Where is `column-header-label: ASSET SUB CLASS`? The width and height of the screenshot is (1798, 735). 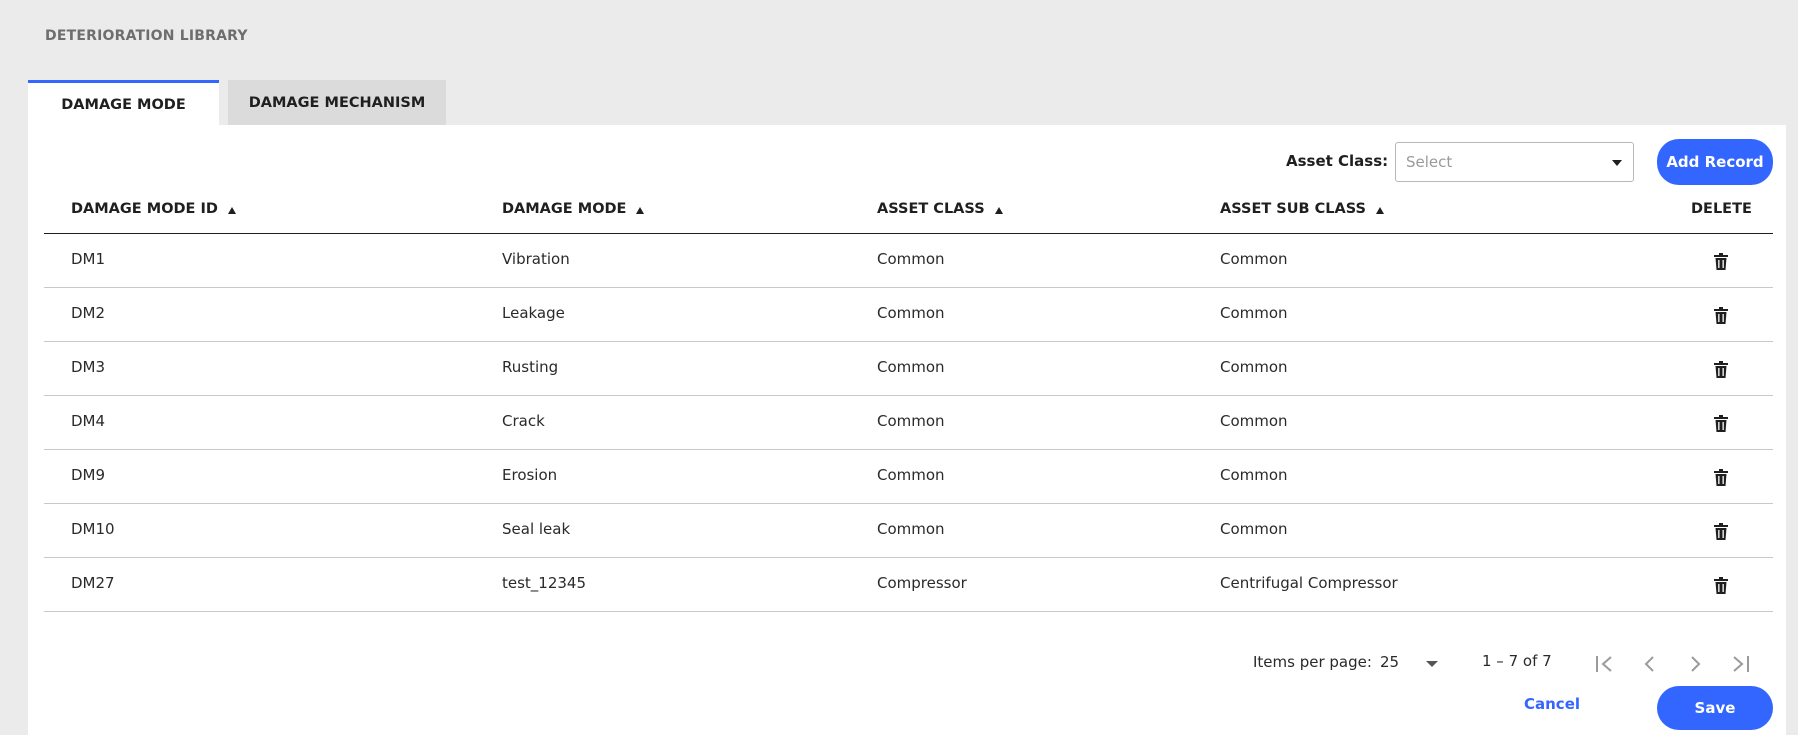
column-header-label: ASSET SUB CLASS is located at coordinates (1293, 209).